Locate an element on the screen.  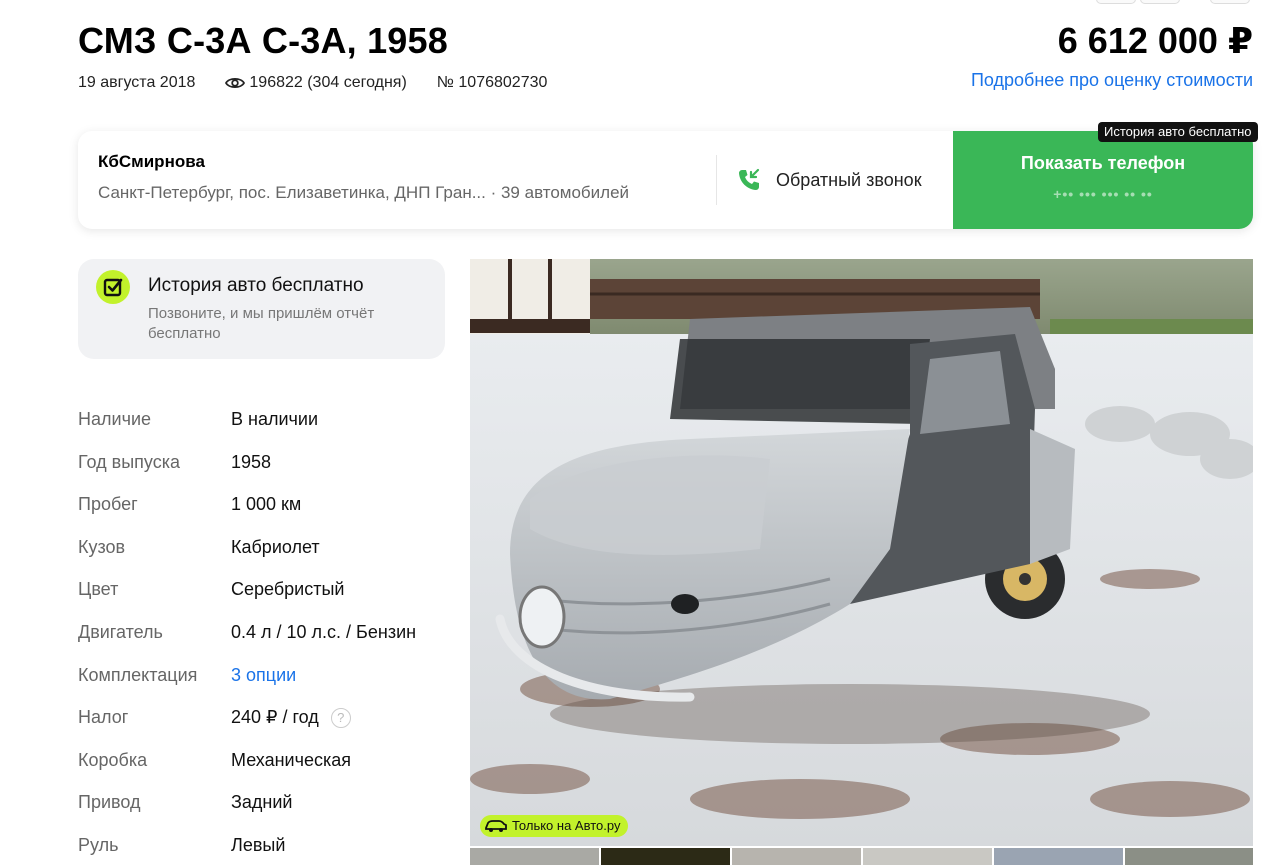
callback-label: Обратный звонок is located at coordinates (849, 179).